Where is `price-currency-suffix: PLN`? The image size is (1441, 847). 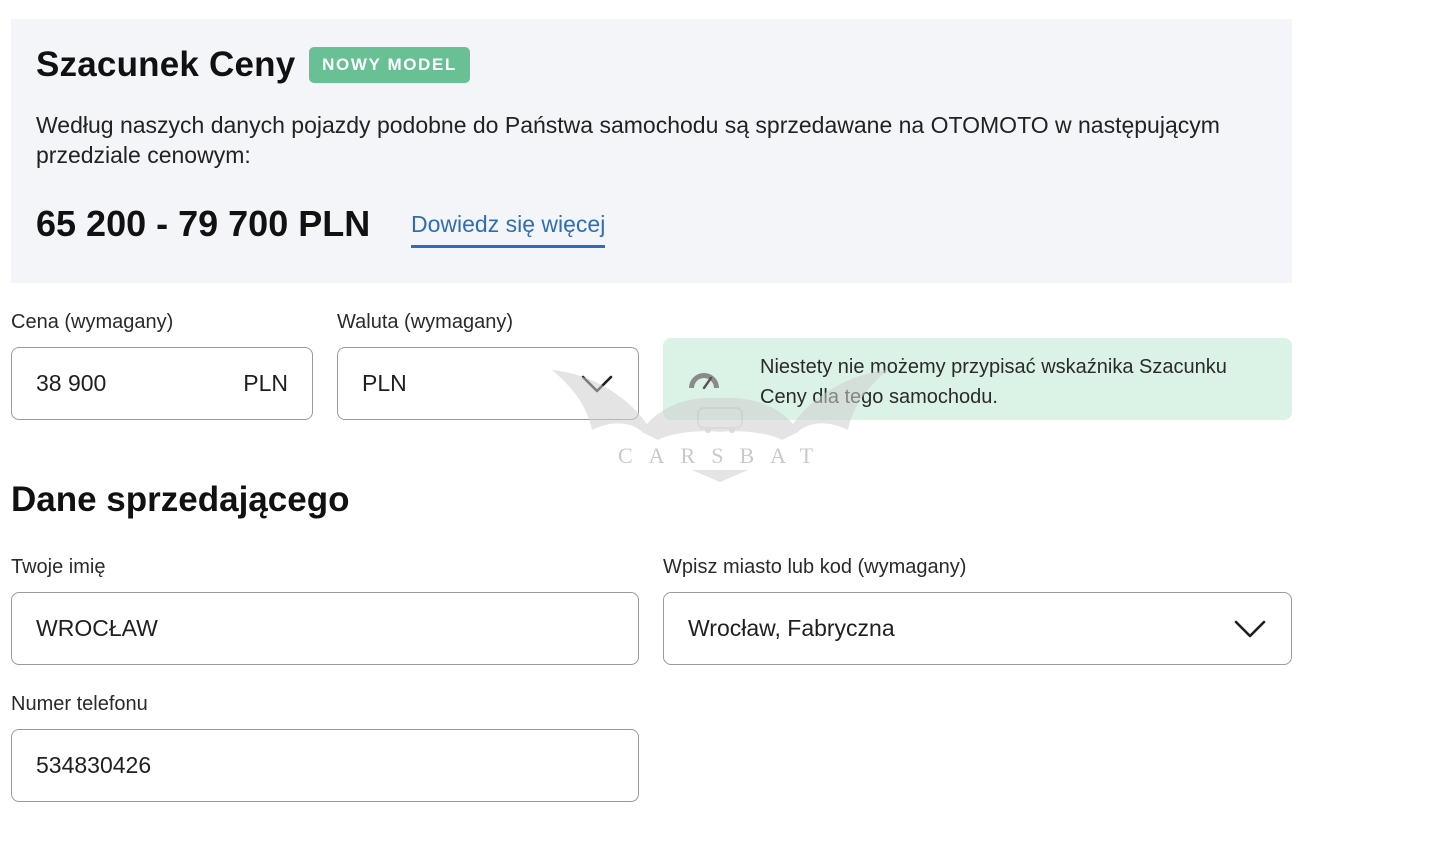 price-currency-suffix: PLN is located at coordinates (265, 383).